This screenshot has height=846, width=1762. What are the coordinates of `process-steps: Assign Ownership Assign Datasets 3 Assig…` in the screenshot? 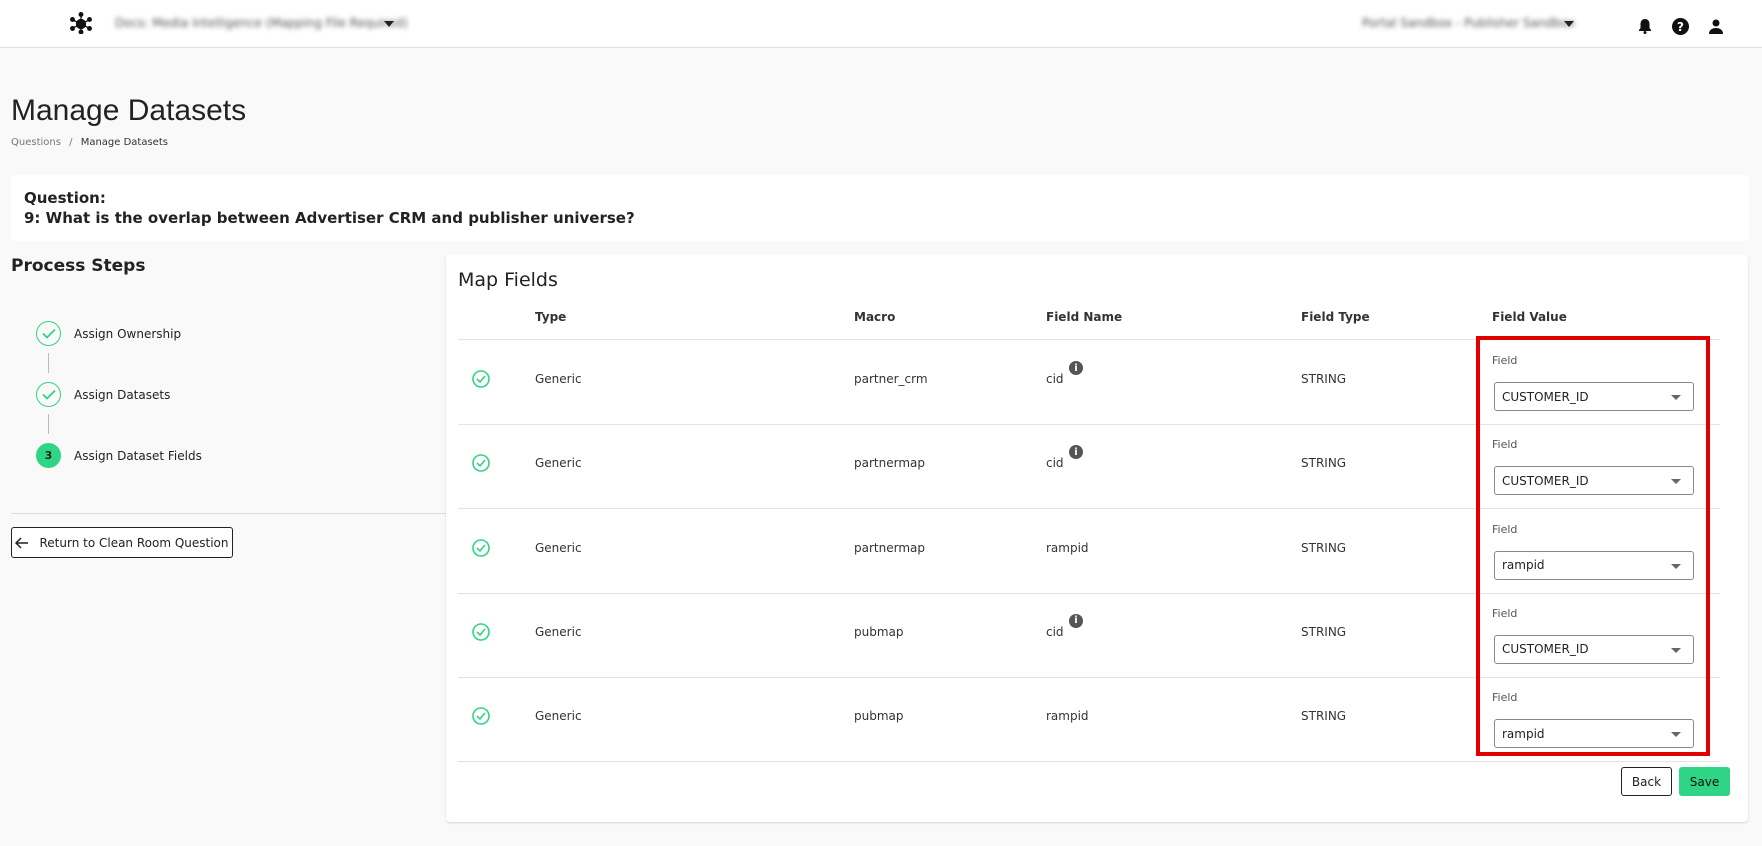 It's located at (119, 394).